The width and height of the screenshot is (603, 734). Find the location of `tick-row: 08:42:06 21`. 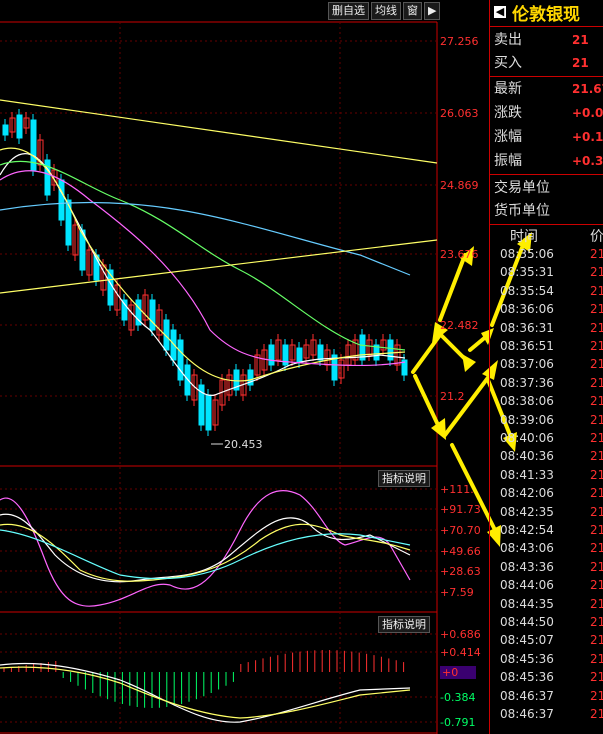

tick-row: 08:42:06 21 is located at coordinates (551, 493).